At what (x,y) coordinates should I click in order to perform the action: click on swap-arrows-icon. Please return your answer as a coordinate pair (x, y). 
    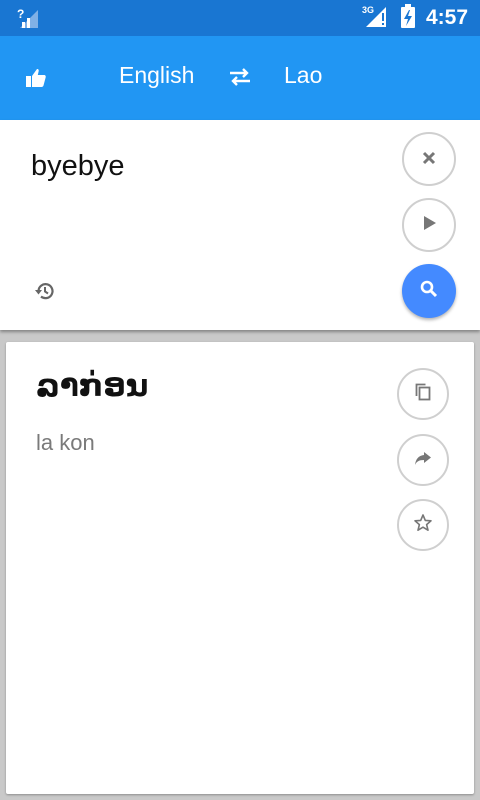
    Looking at the image, I should click on (240, 77).